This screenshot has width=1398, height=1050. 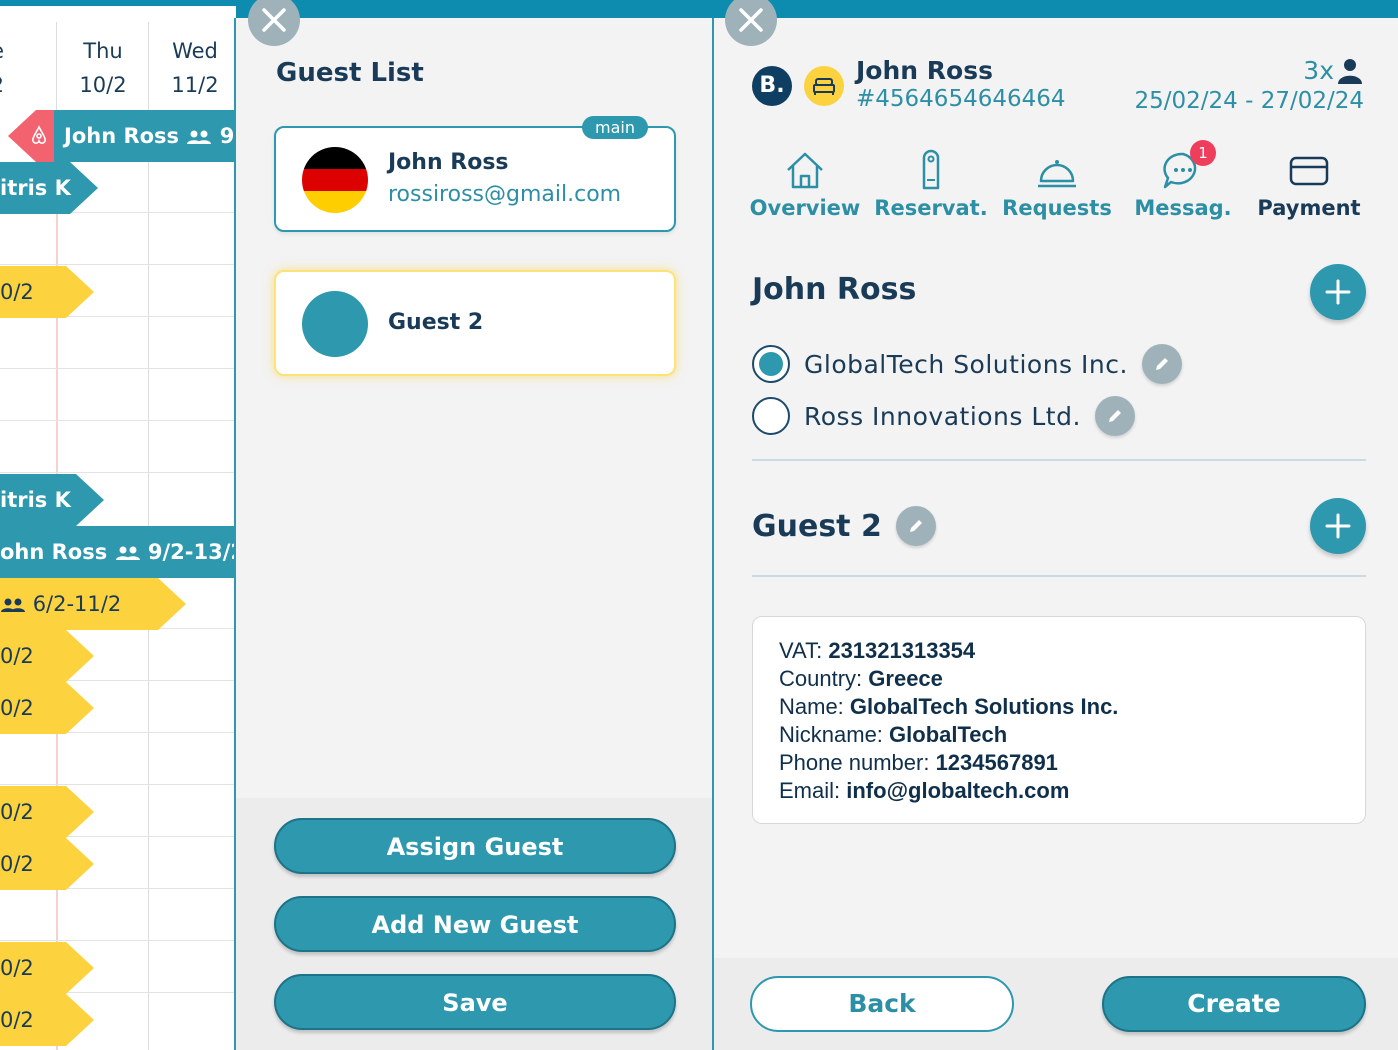 What do you see at coordinates (1309, 184) in the screenshot?
I see `tab-payment: Payment` at bounding box center [1309, 184].